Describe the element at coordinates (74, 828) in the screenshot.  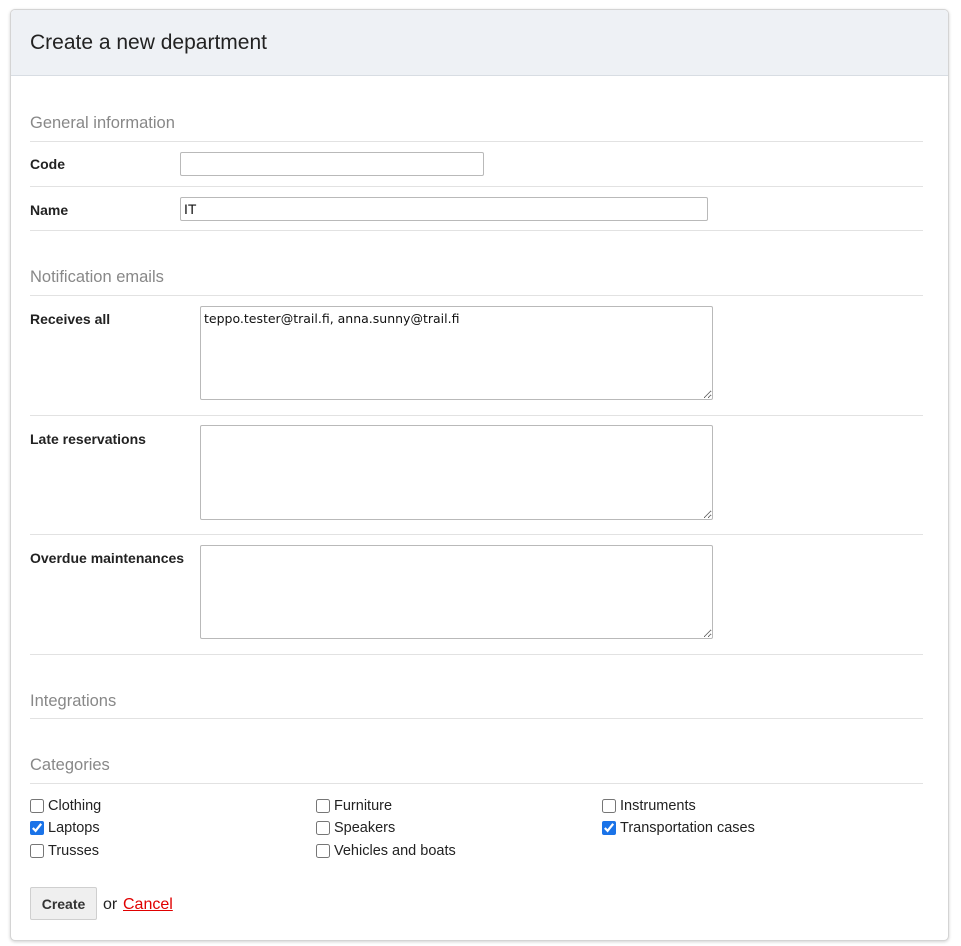
I see `category-label: Laptops` at that location.